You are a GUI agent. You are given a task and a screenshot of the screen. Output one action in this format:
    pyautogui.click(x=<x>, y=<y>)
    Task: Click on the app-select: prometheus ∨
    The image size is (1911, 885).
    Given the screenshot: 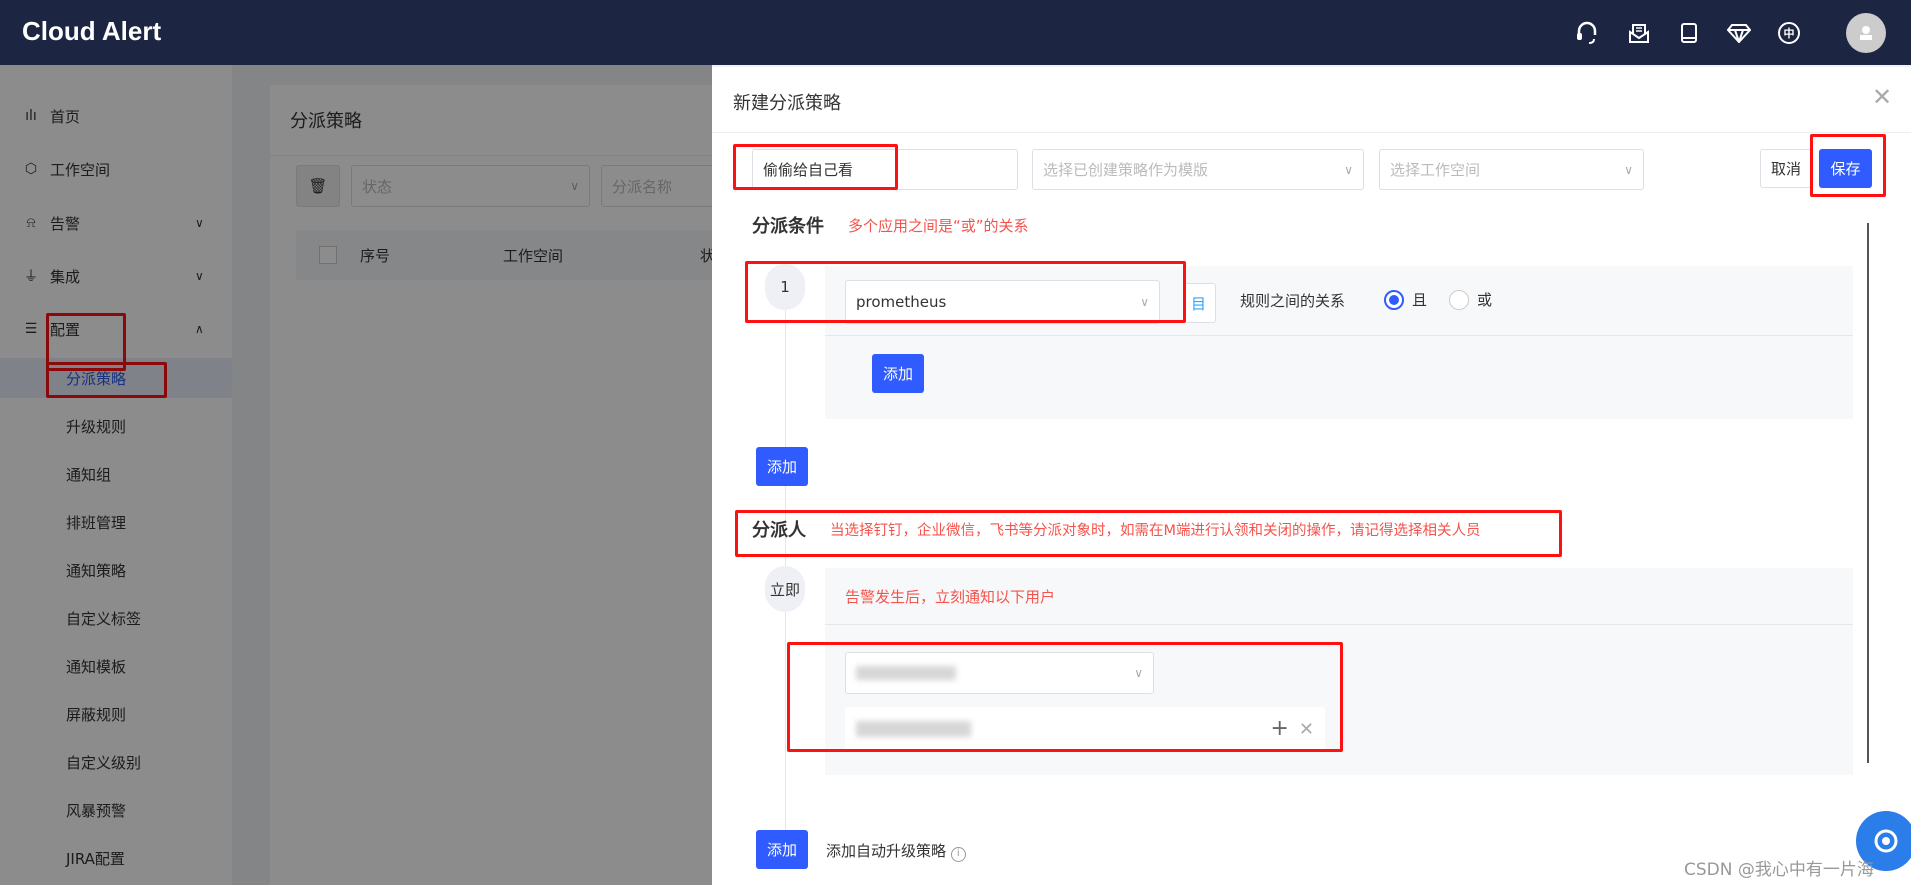 What is the action you would take?
    pyautogui.click(x=1002, y=302)
    